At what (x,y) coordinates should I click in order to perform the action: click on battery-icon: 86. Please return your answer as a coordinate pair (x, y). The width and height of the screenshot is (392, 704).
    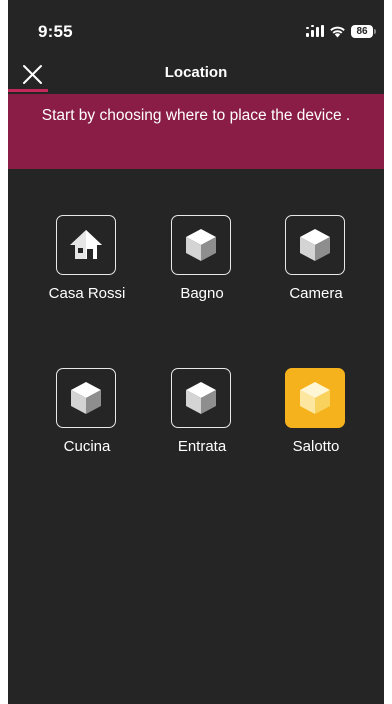
    Looking at the image, I should click on (363, 31).